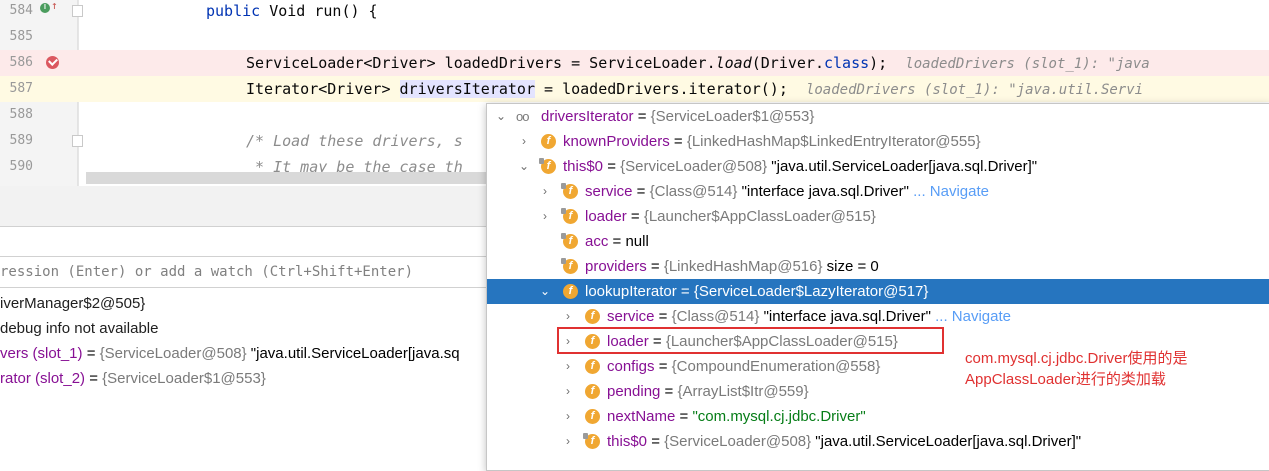 The width and height of the screenshot is (1269, 471). What do you see at coordinates (759, 216) in the screenshot?
I see `field-ref: {Launcher$AppClassLoader@515}` at bounding box center [759, 216].